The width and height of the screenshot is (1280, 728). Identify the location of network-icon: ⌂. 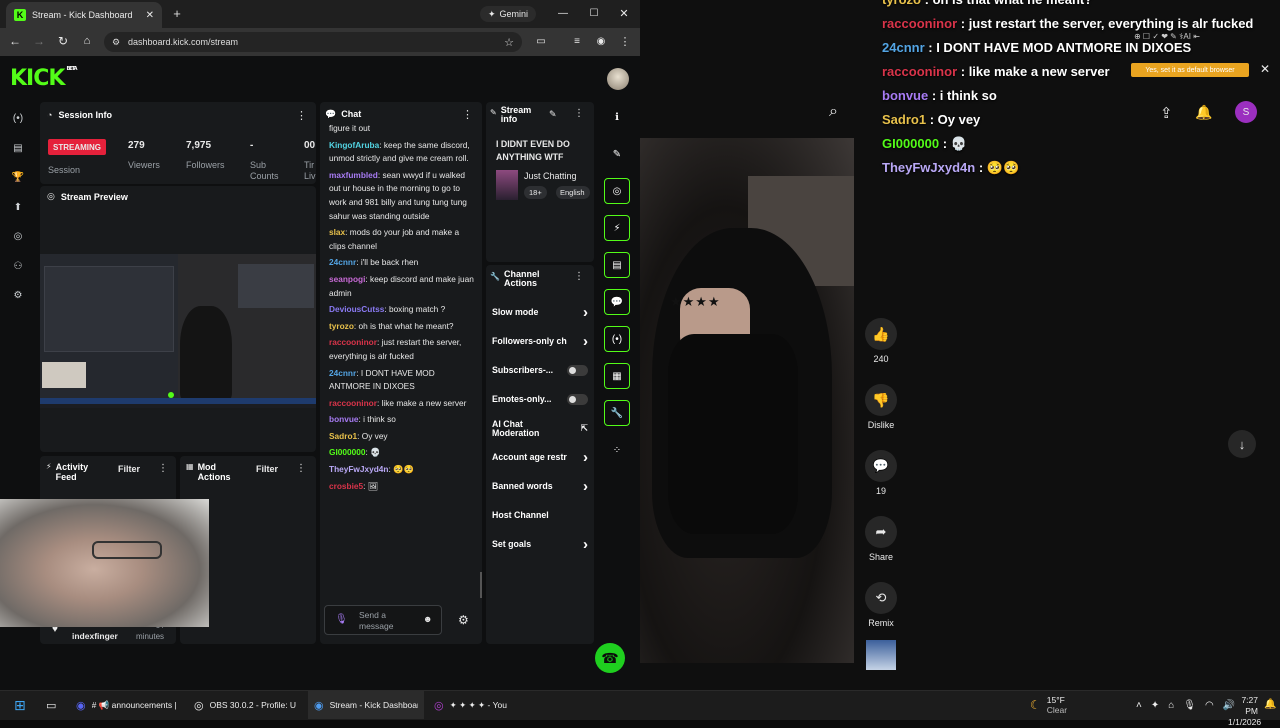
(1171, 705).